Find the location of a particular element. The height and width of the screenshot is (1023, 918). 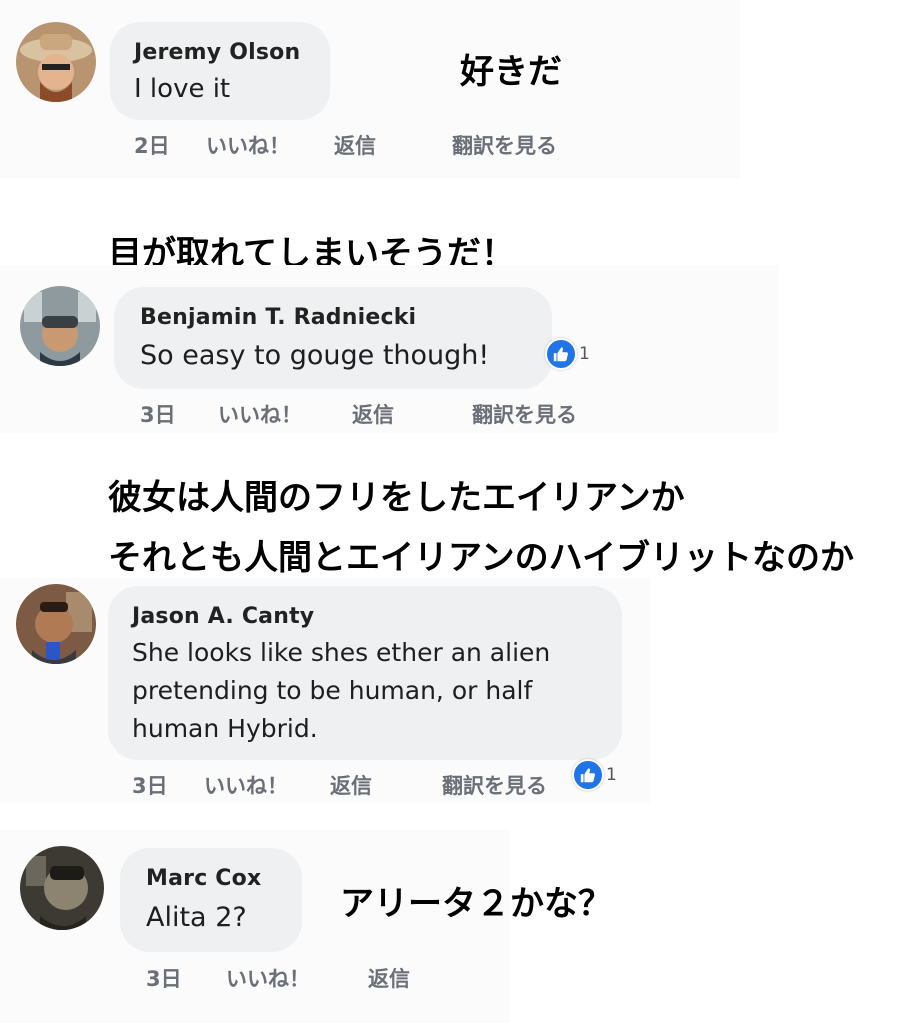

comment-text: She looks like shes ether an alien is located at coordinates (341, 652).